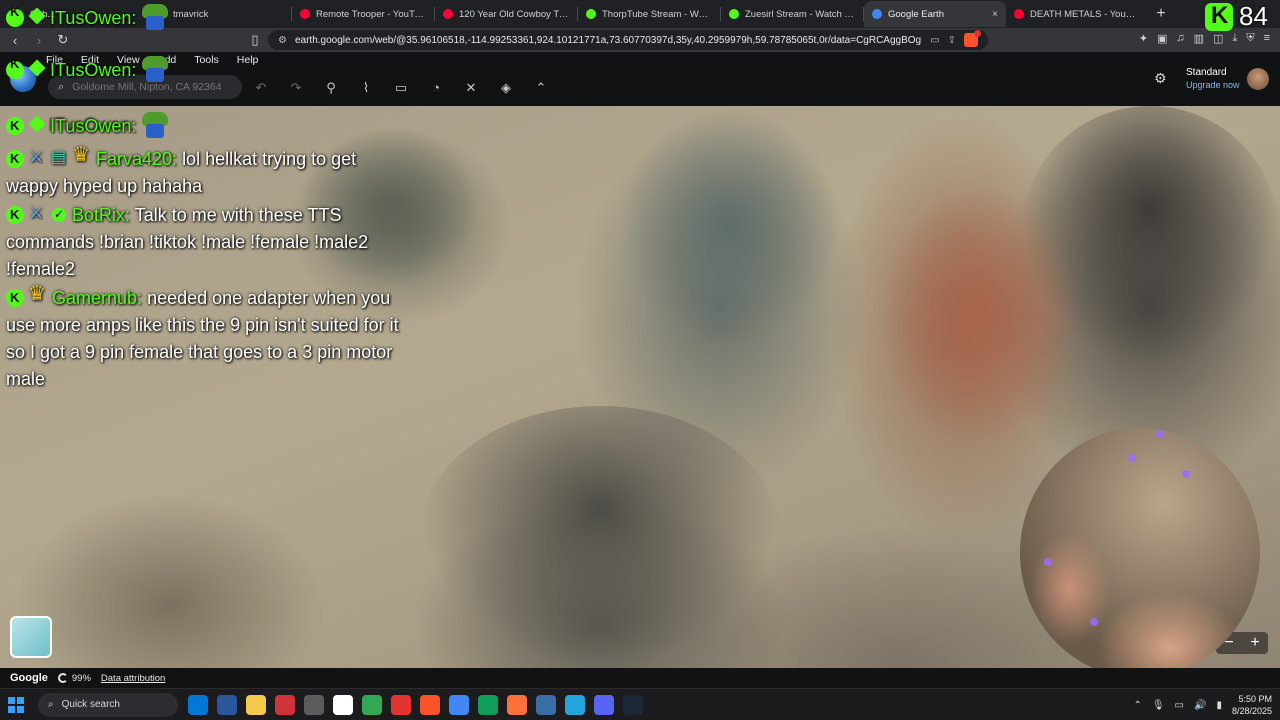 Image resolution: width=1280 pixels, height=720 pixels. I want to click on collapse-chevron-up-icon: ⌃, so click(541, 88).